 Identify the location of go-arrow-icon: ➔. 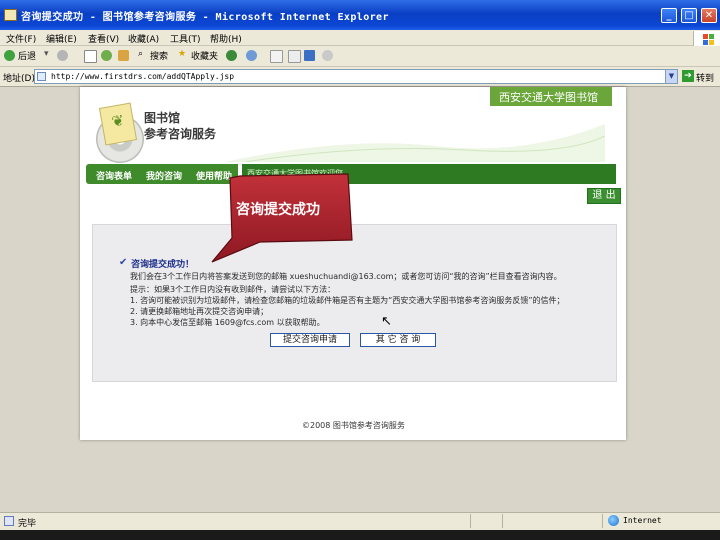
(688, 76).